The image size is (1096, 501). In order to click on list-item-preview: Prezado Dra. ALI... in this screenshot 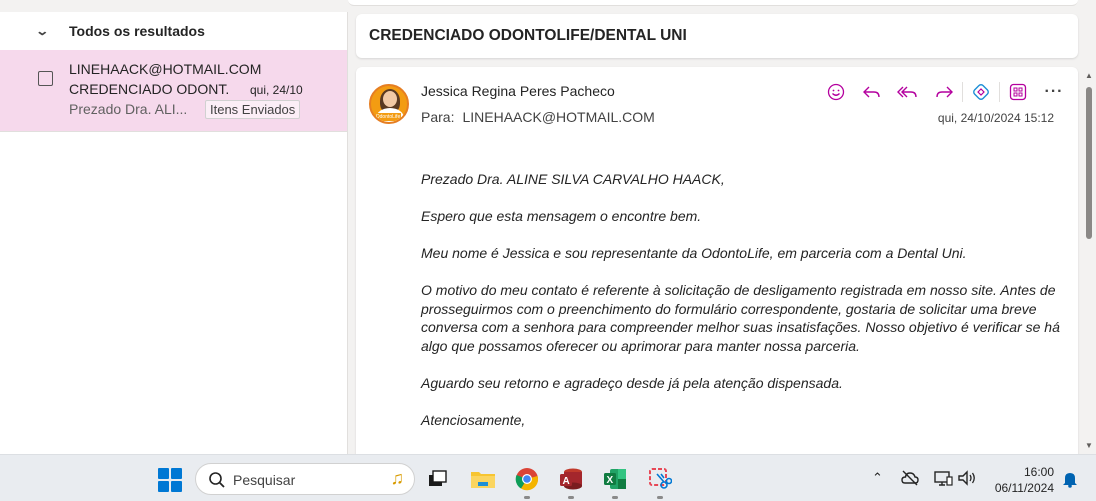, I will do `click(128, 109)`.